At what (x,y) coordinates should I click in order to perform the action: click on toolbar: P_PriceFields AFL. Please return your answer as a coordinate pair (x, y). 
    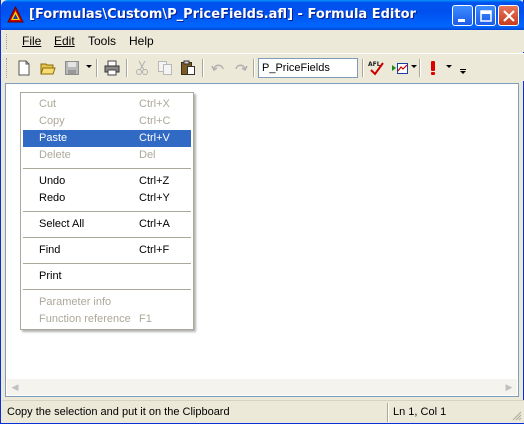
    Looking at the image, I should click on (263, 67).